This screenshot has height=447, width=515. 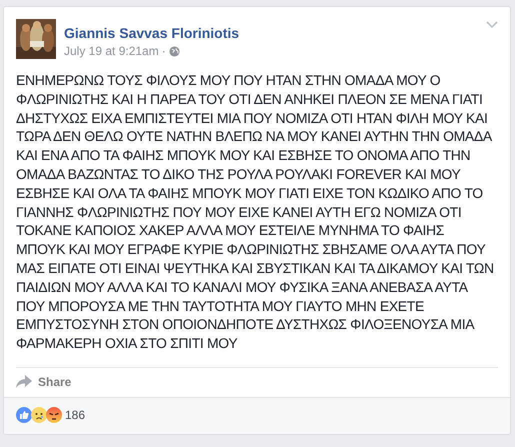 I want to click on like-reaction-icon, so click(x=24, y=414).